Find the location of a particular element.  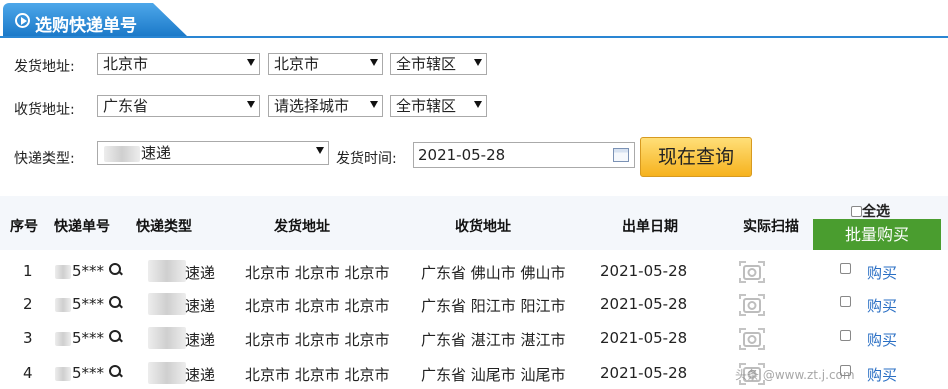

receiver-province-value: 广东省 is located at coordinates (126, 106).